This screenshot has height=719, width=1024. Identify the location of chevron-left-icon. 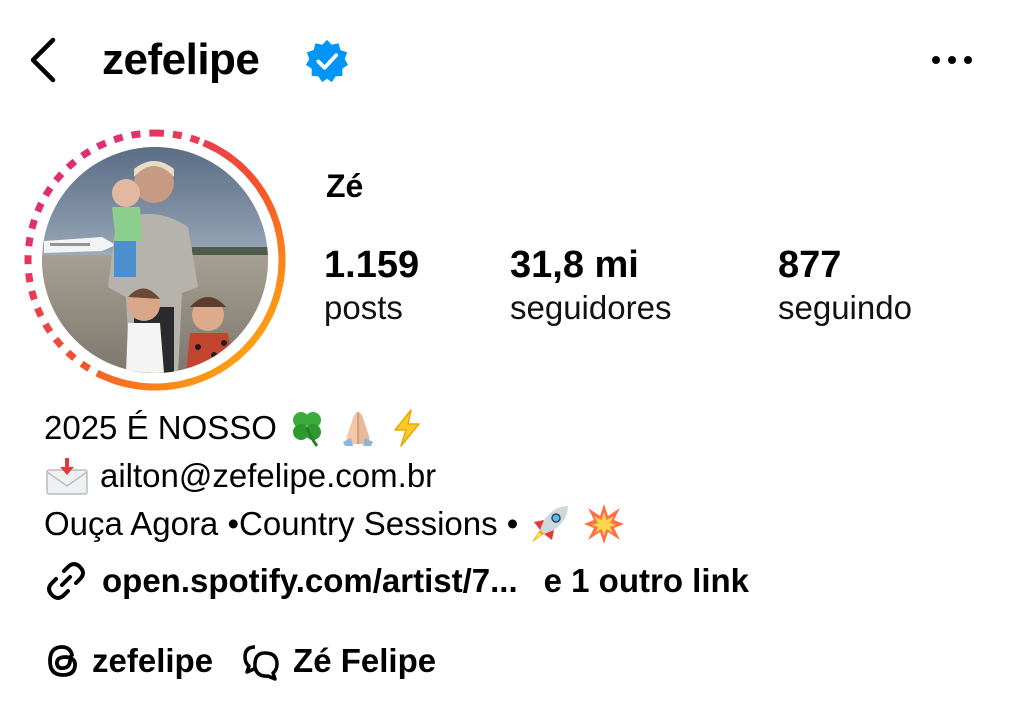
(43, 60).